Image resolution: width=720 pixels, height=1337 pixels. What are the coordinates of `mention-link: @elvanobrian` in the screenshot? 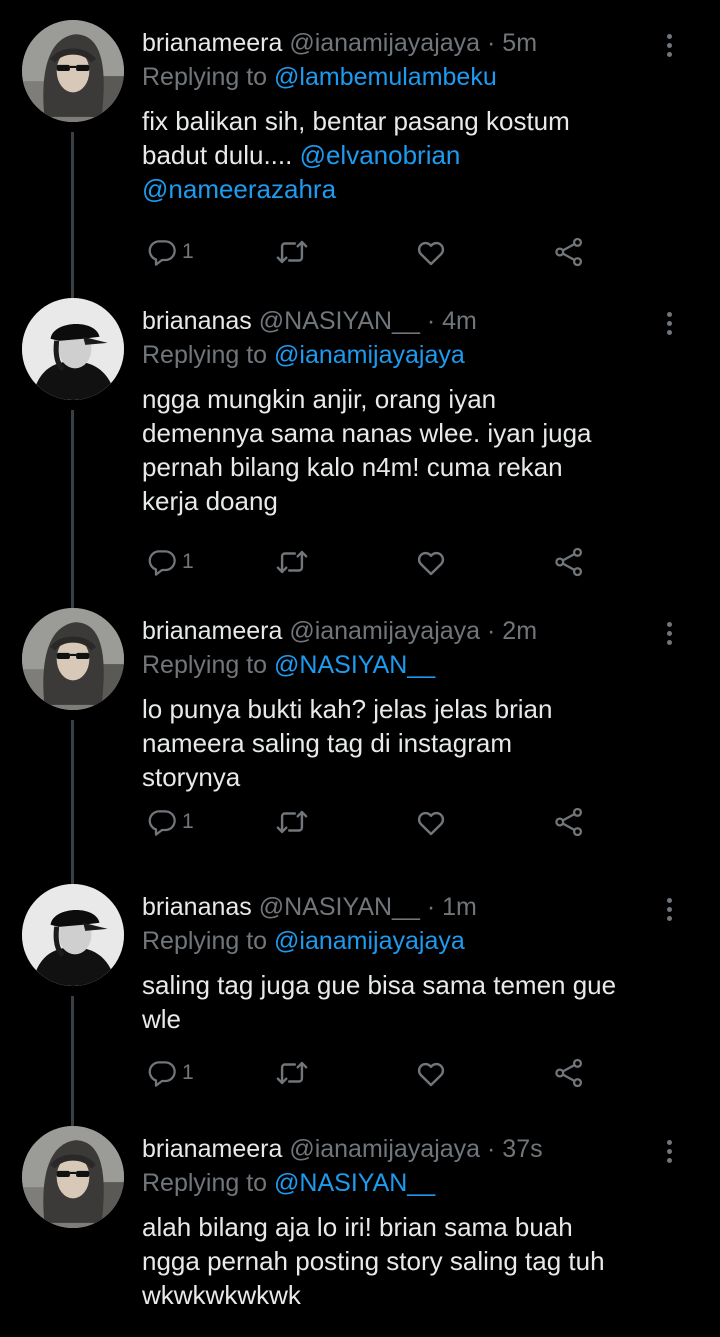 It's located at (380, 155).